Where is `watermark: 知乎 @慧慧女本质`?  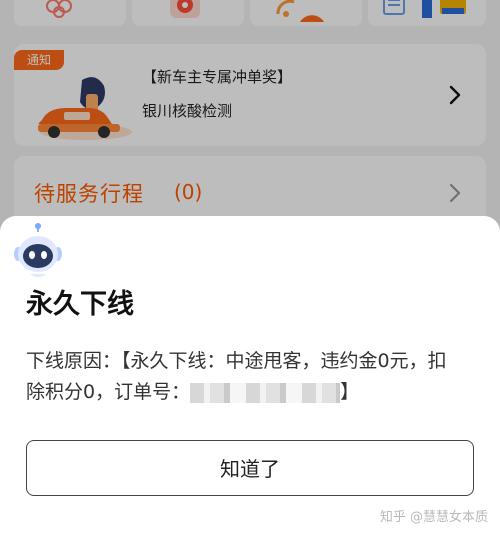 watermark: 知乎 @慧慧女本质 is located at coordinates (433, 517).